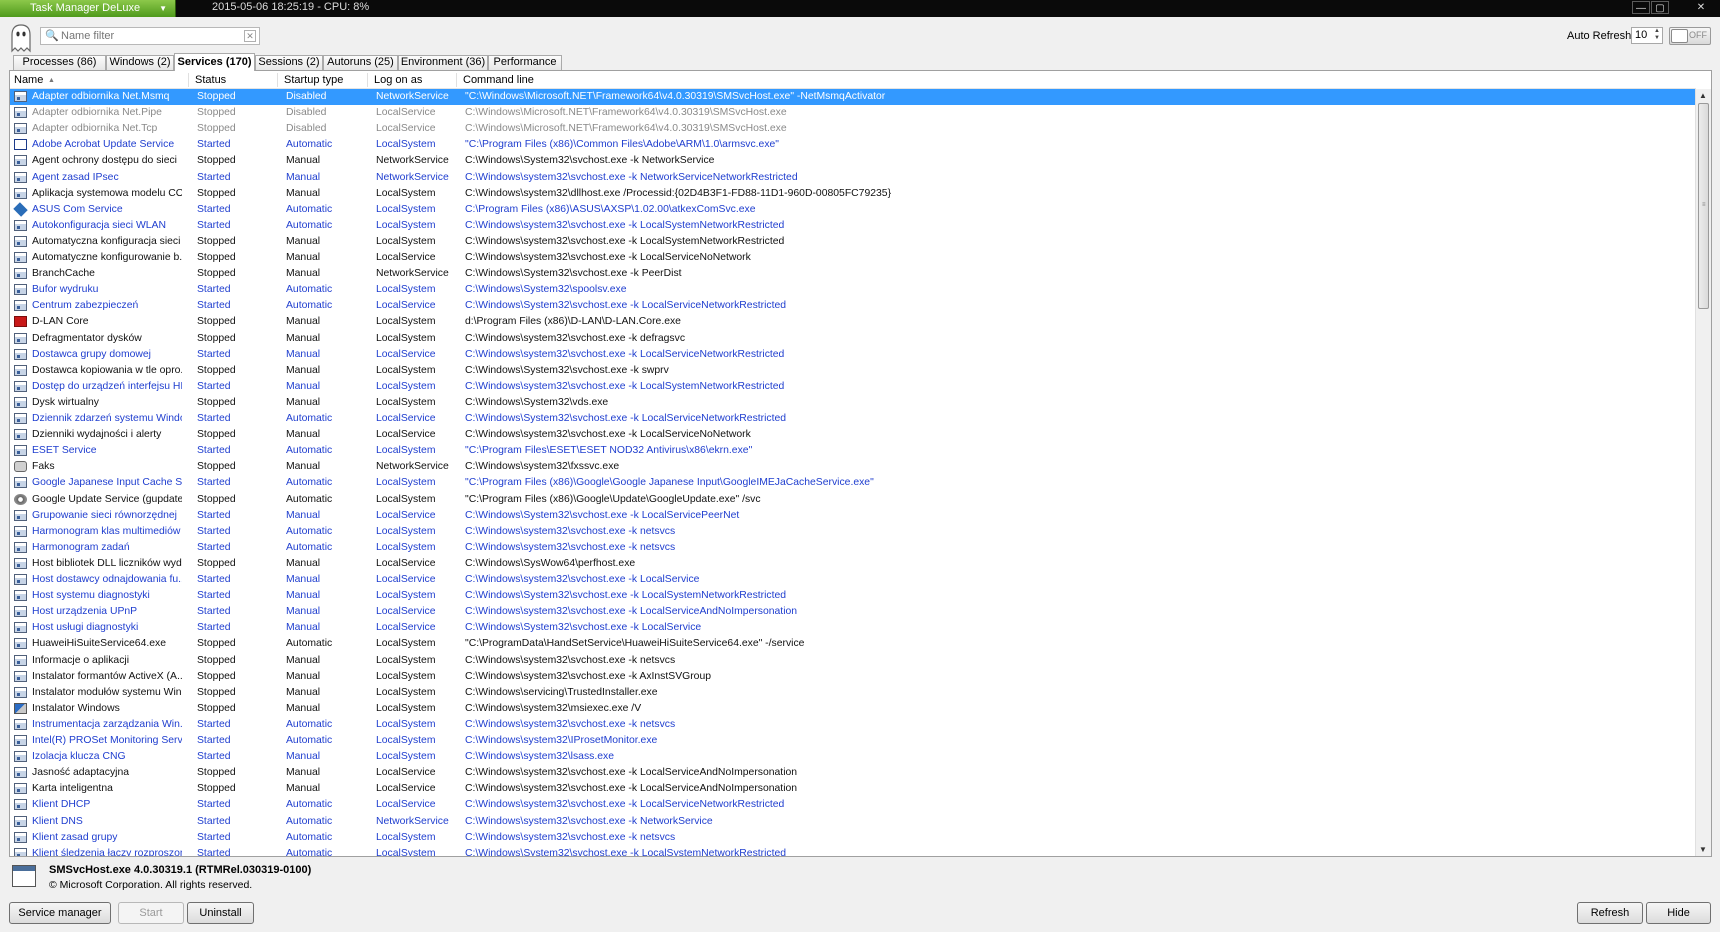  What do you see at coordinates (1703, 206) in the screenshot?
I see `scrollbar-thumb: ≡` at bounding box center [1703, 206].